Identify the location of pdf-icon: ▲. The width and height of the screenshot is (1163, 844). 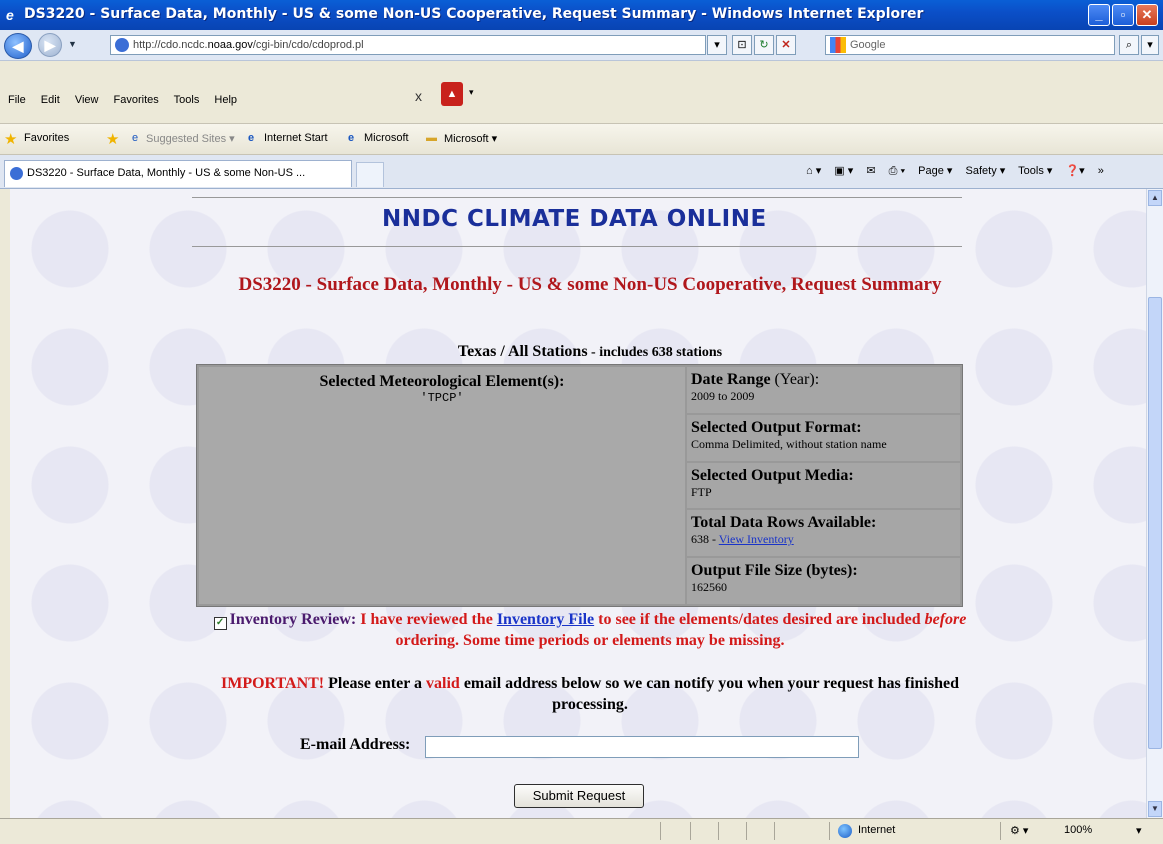
(452, 94).